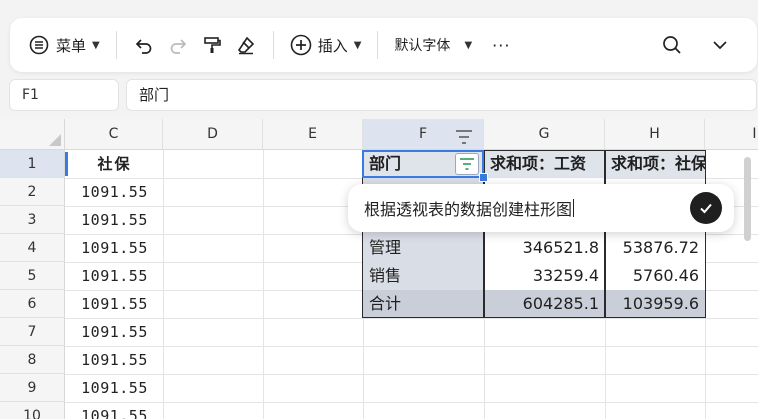 The height and width of the screenshot is (419, 758). I want to click on active-row-indicator, so click(66, 164).